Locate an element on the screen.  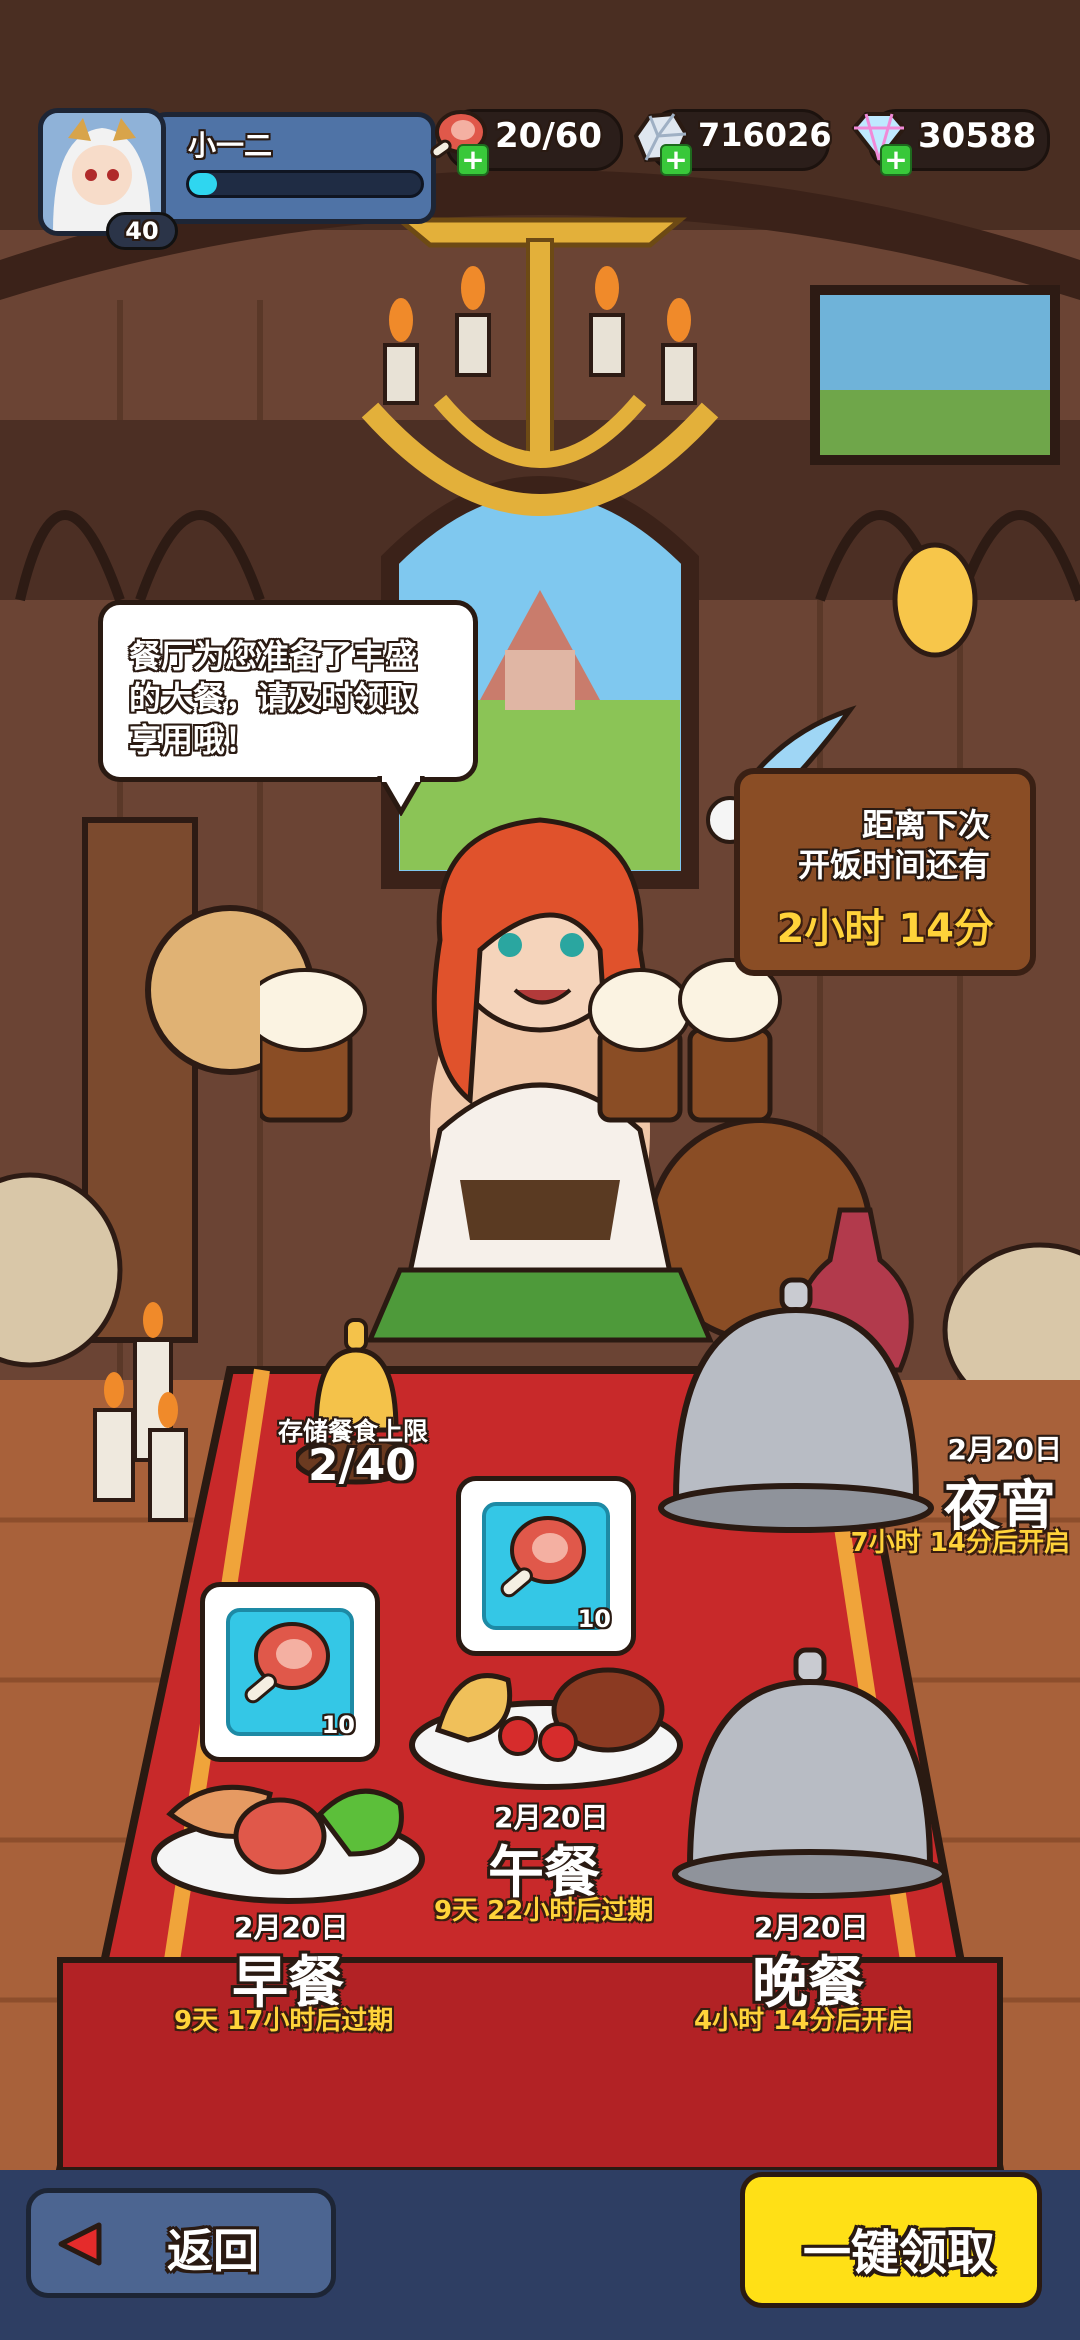
claim-all-button: 一键领取 is located at coordinates (891, 2240).